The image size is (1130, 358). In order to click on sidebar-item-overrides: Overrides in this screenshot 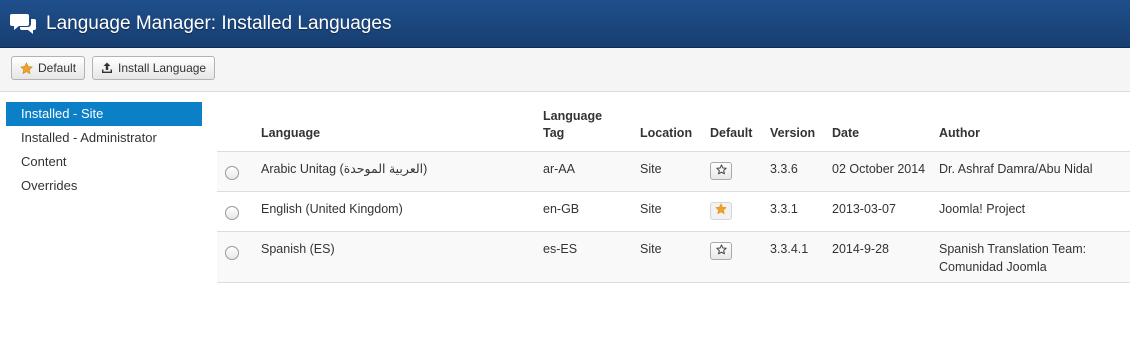, I will do `click(104, 186)`.